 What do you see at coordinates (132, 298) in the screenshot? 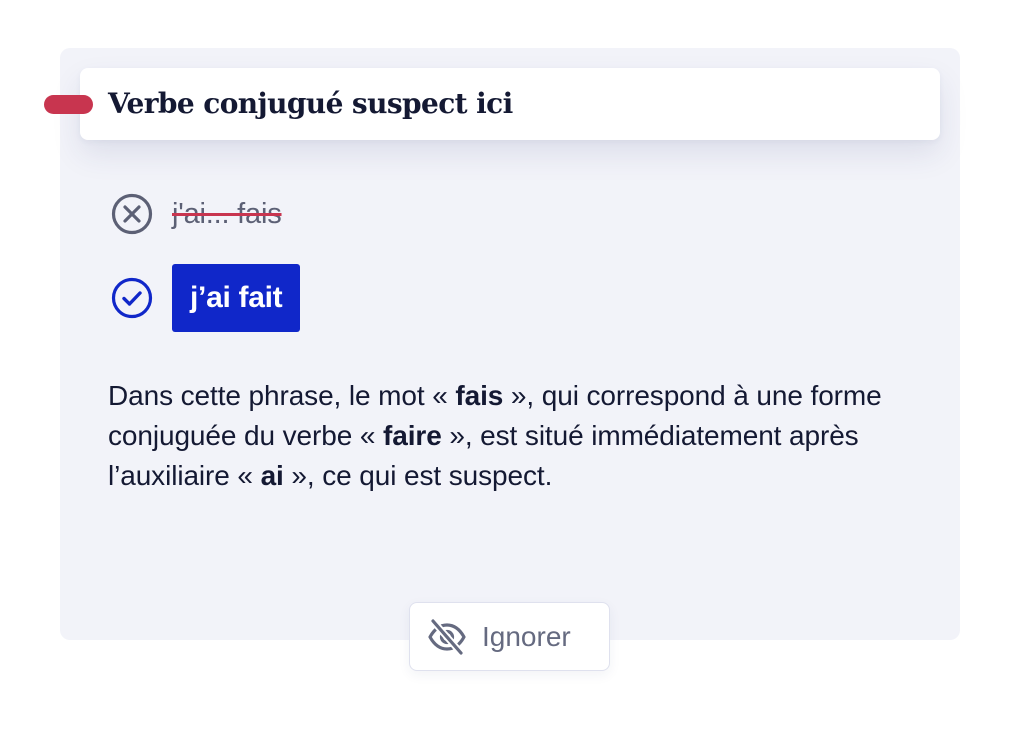
I see `check-circle-icon` at bounding box center [132, 298].